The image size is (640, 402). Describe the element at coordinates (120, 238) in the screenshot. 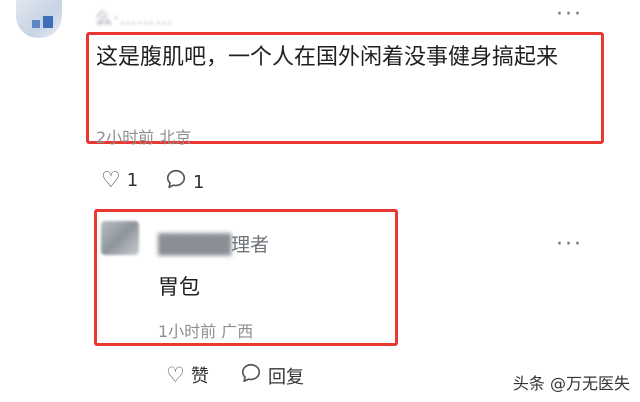

I see `replier-avatar` at that location.